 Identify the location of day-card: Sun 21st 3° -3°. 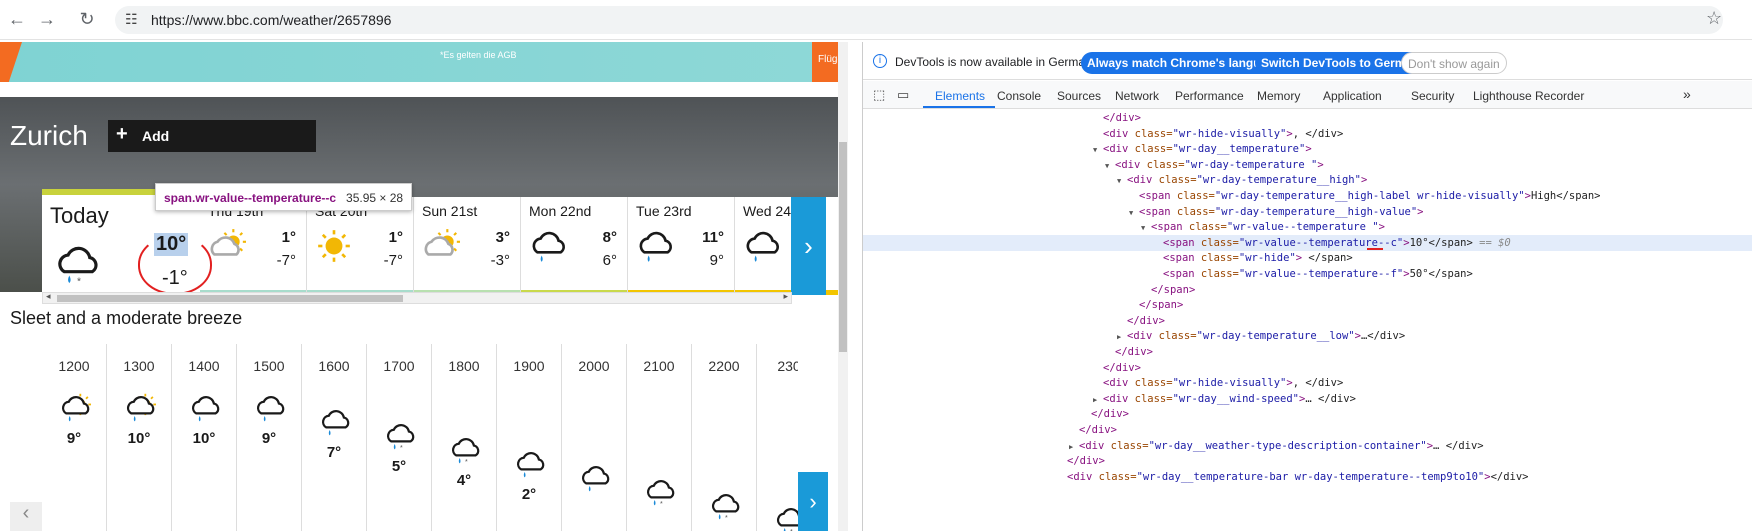
(467, 246).